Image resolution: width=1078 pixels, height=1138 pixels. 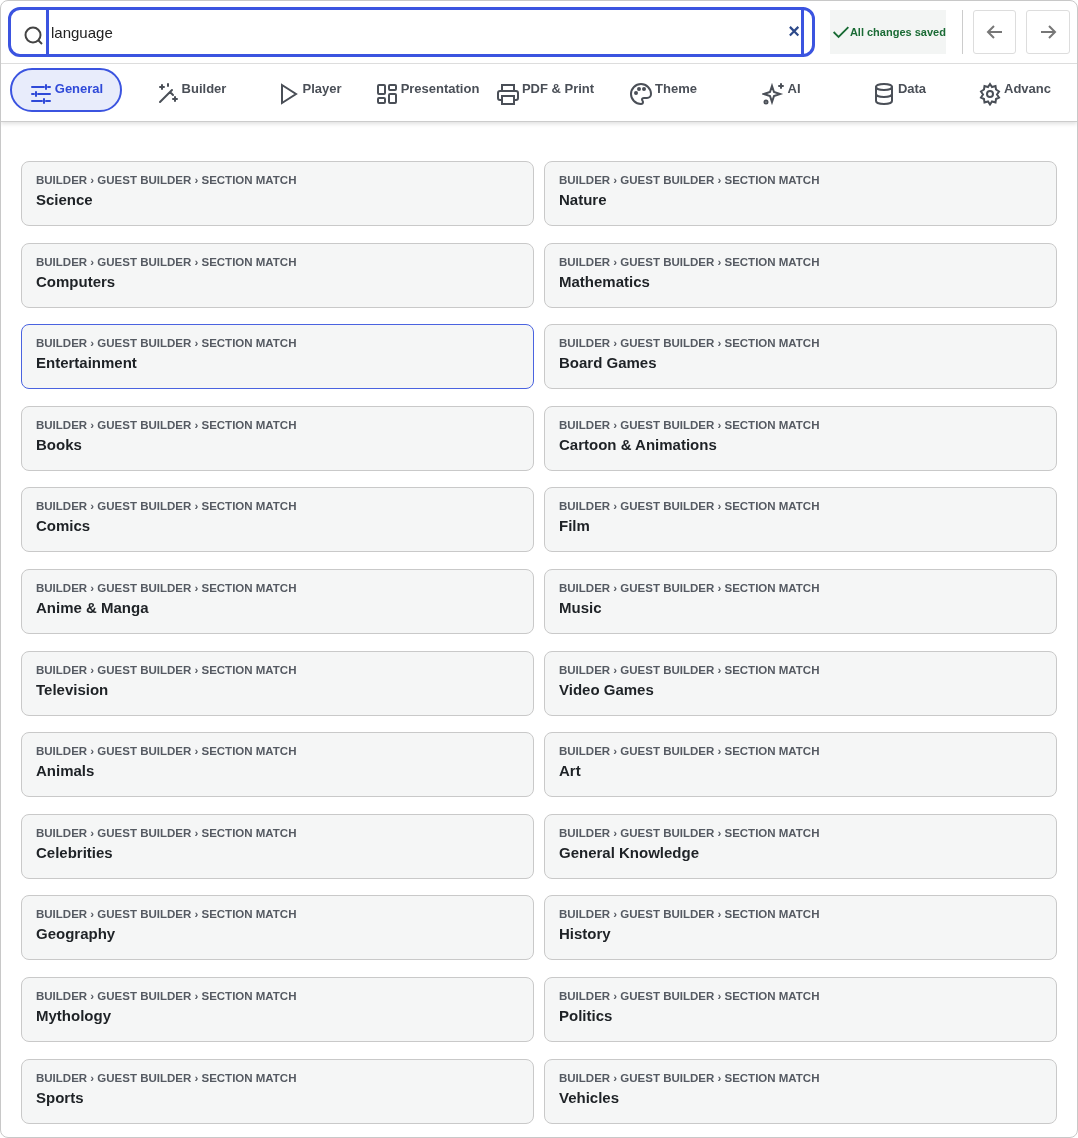 What do you see at coordinates (583, 199) in the screenshot?
I see `result-title: Nature` at bounding box center [583, 199].